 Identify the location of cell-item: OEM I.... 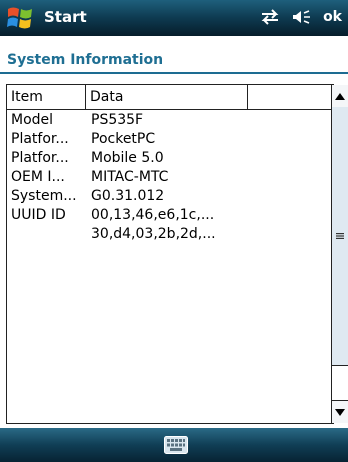
(38, 177).